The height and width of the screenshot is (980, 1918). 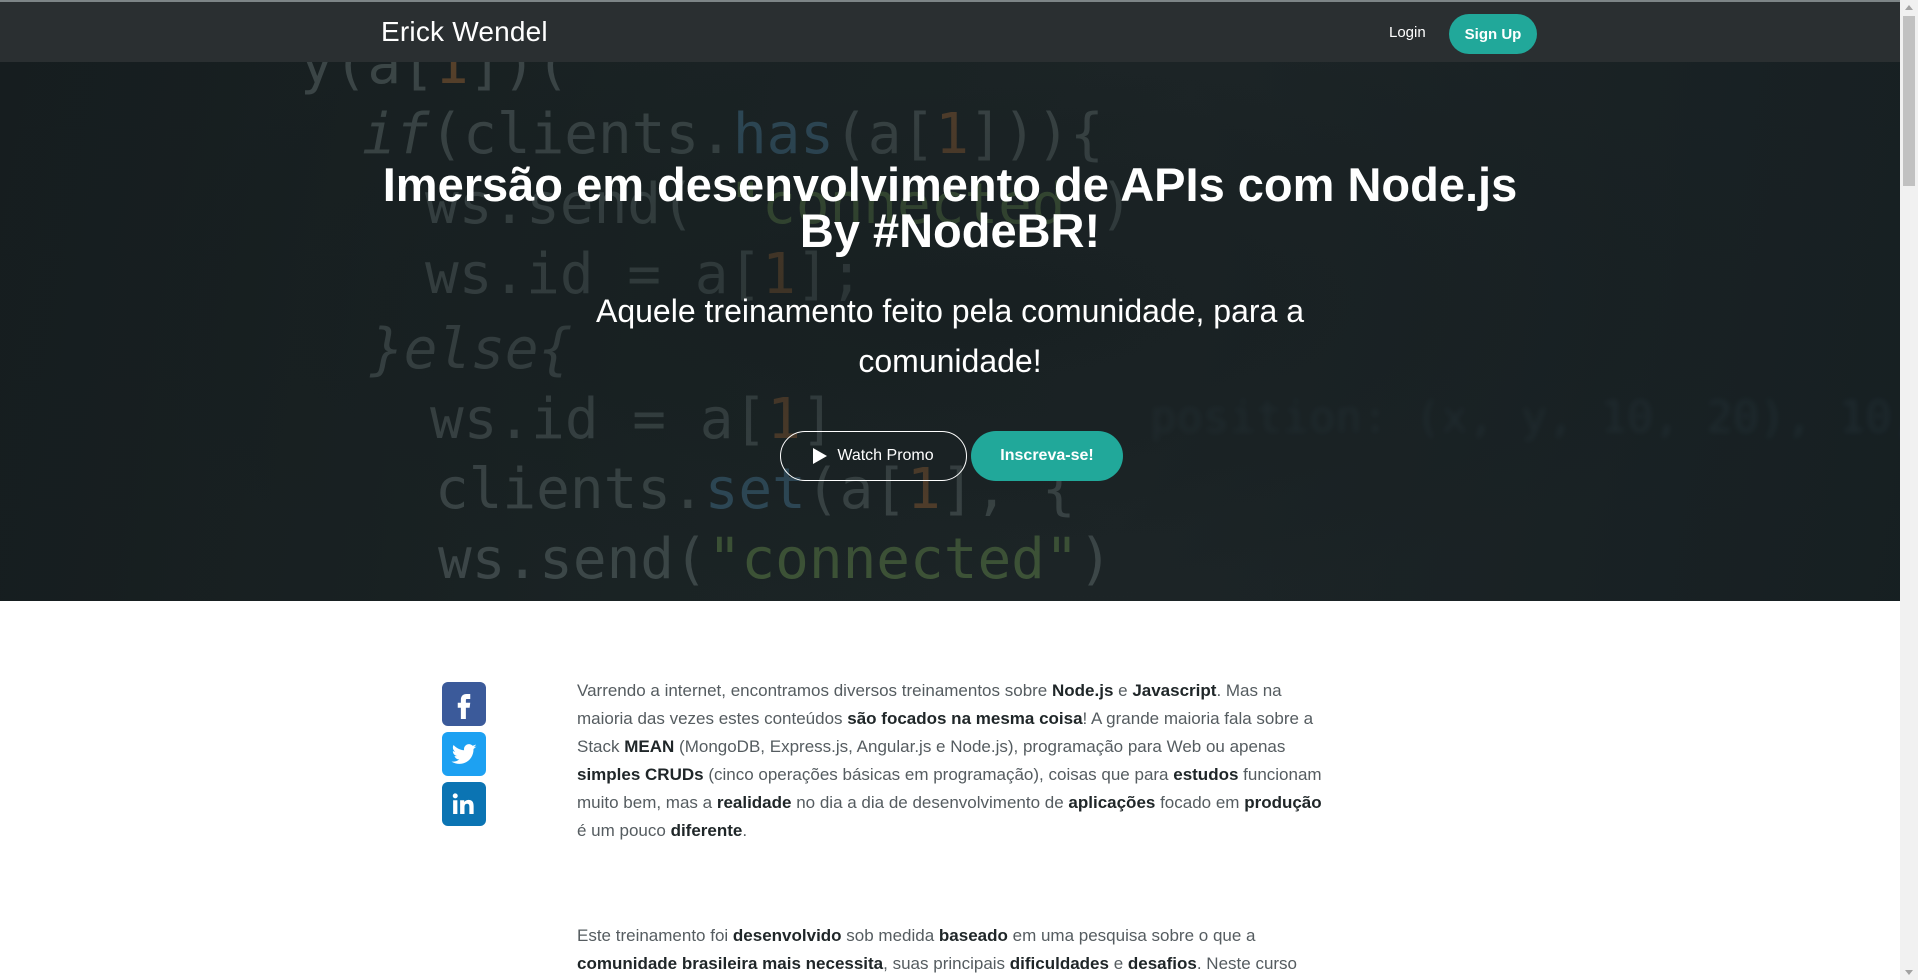 I want to click on paragraph-text: focado em, so click(x=1200, y=802).